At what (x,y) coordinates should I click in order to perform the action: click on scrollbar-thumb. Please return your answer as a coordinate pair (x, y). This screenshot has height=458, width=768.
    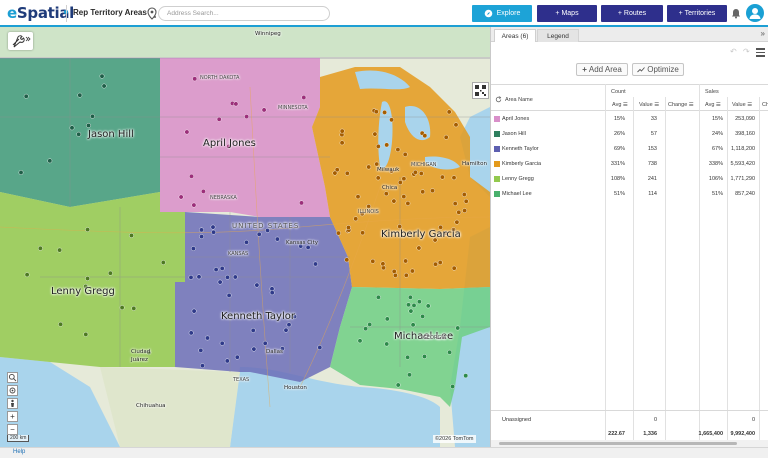
    Looking at the image, I should click on (618, 443).